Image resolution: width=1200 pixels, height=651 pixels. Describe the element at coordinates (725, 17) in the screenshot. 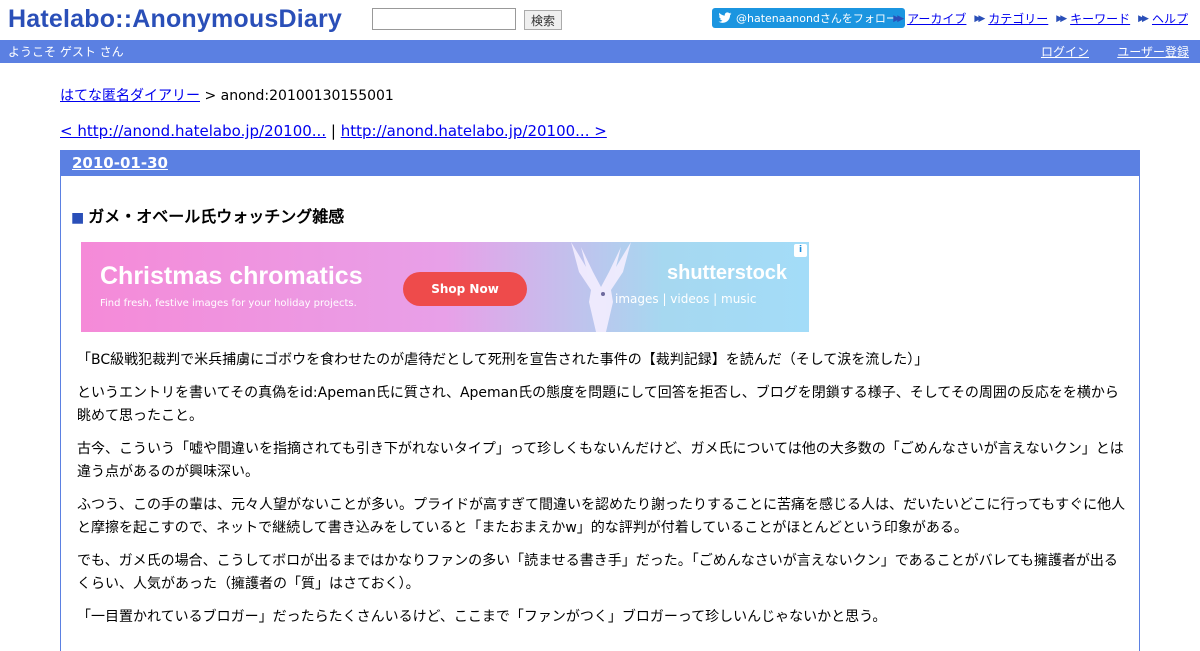

I see `twitter-bird-icon` at that location.